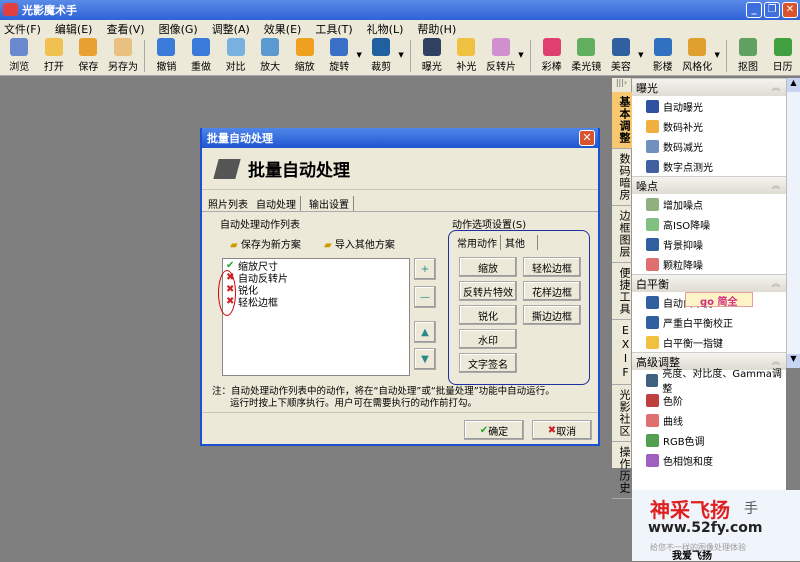  I want to click on vertical-tab: 光影社区, so click(622, 413).